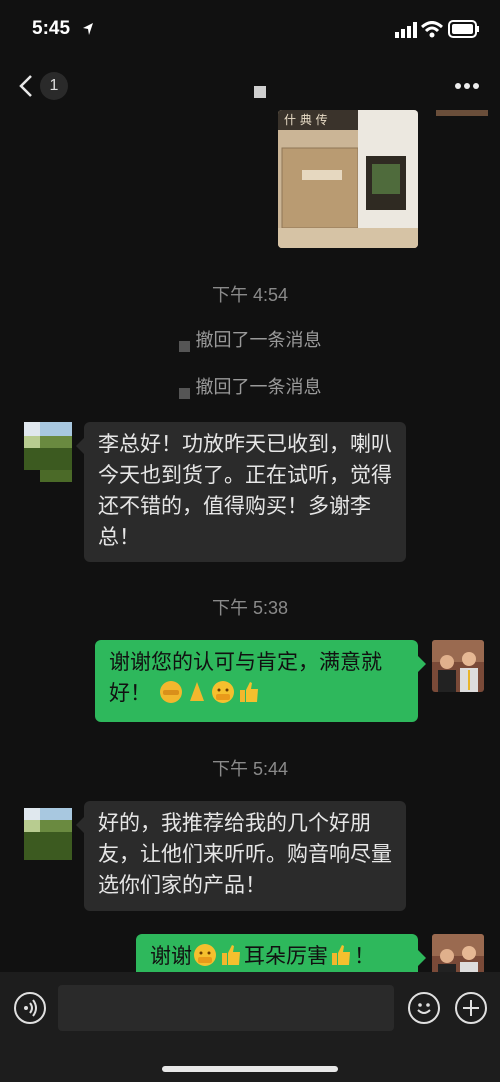  I want to click on timestamp: 下午 4:54, so click(250, 295).